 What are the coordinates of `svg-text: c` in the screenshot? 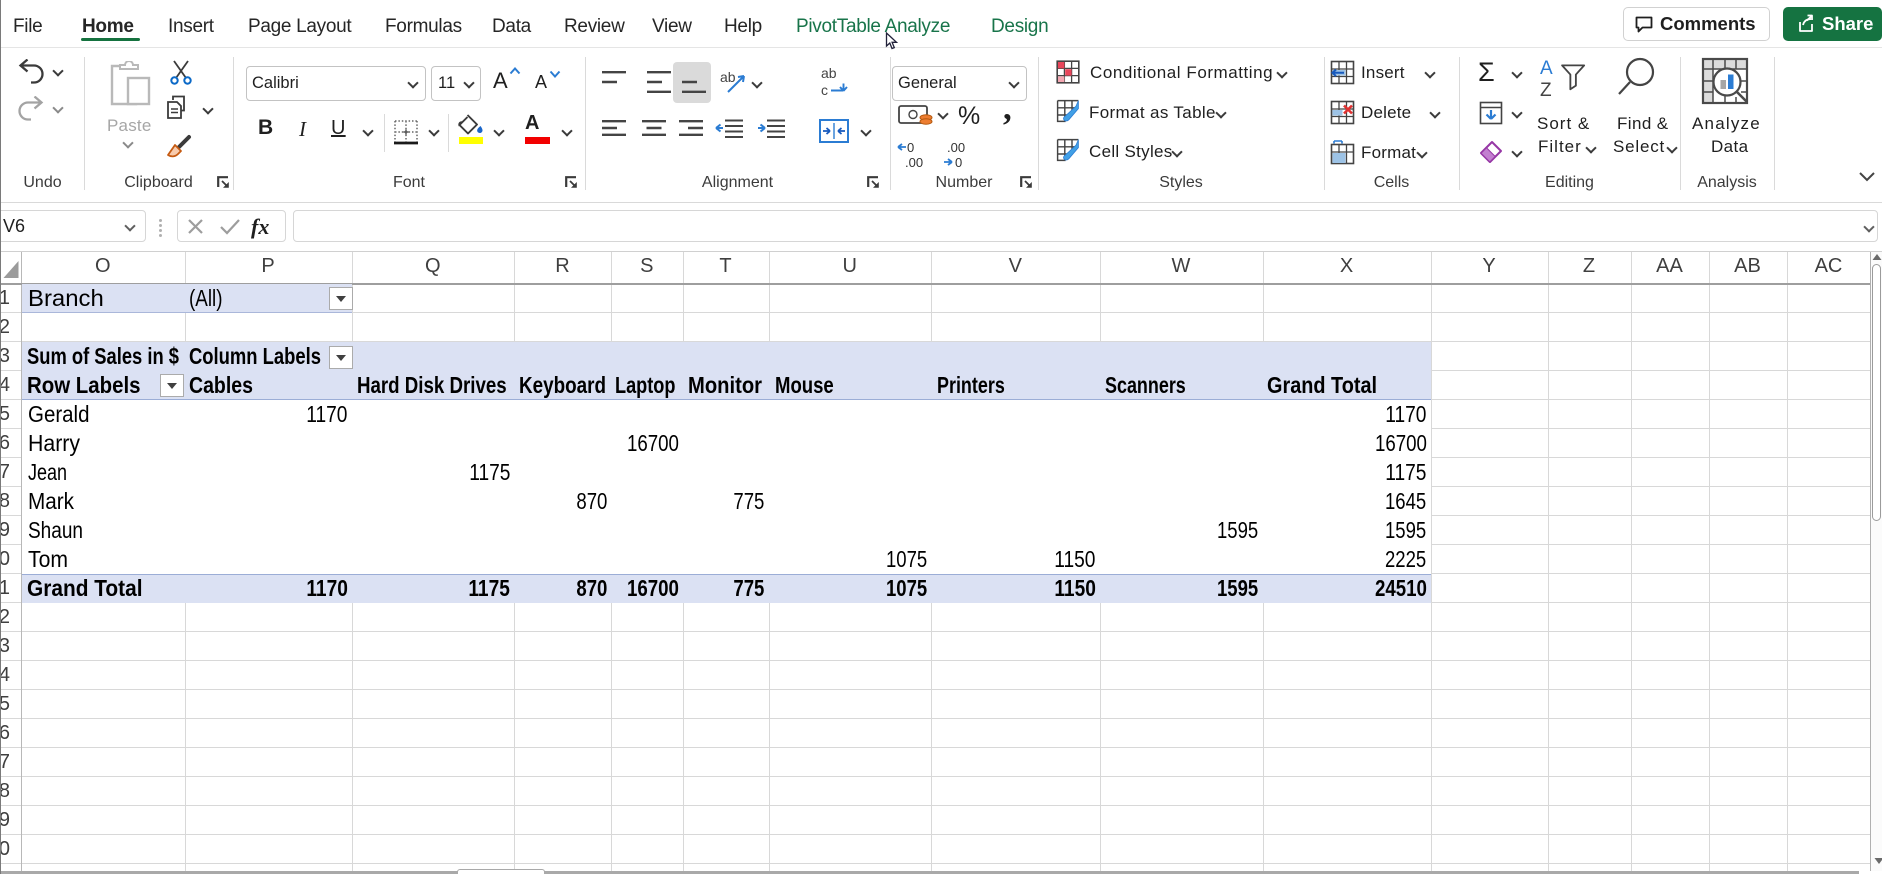 It's located at (824, 90).